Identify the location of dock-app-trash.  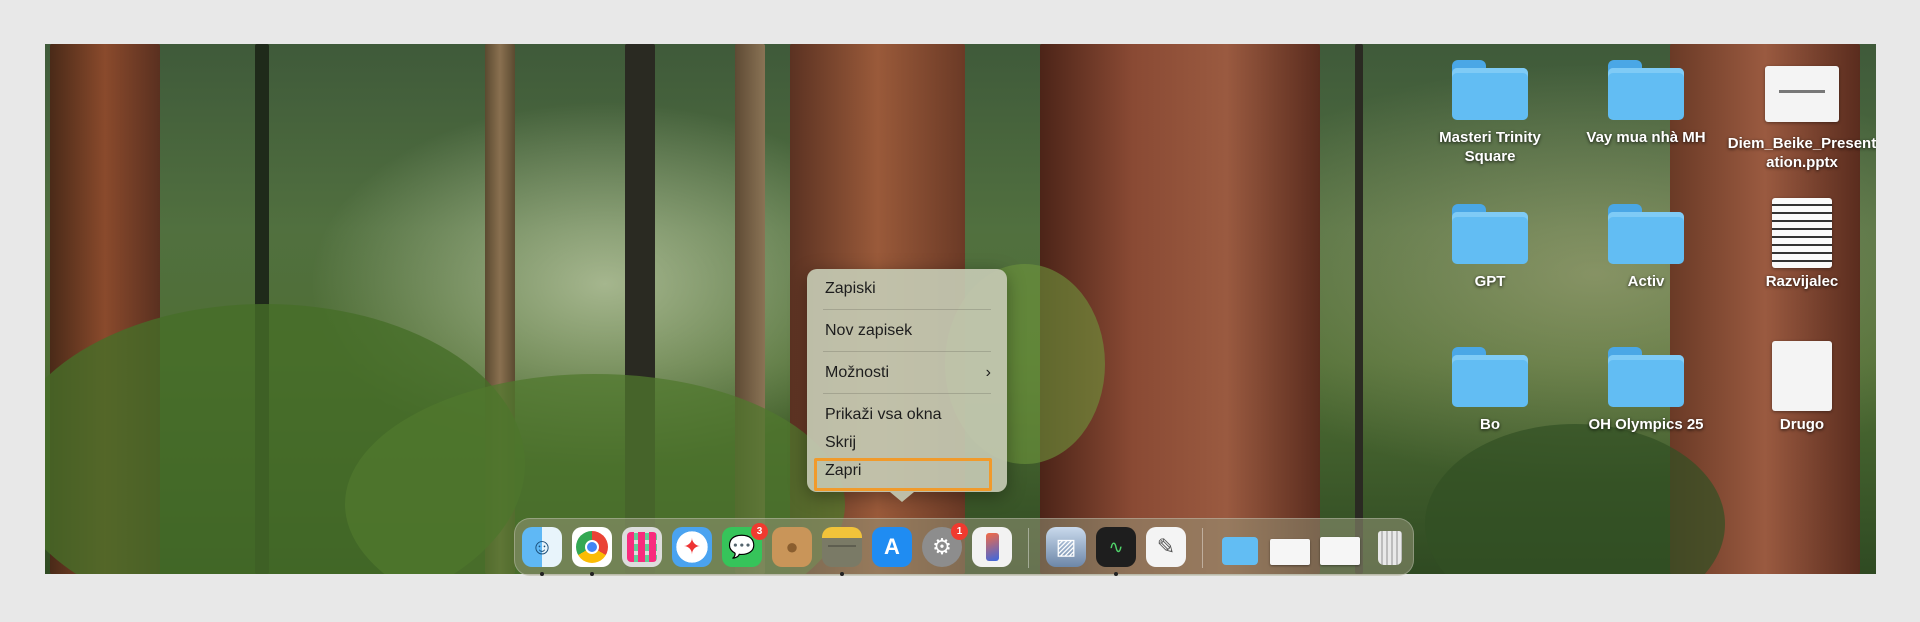
(1390, 547).